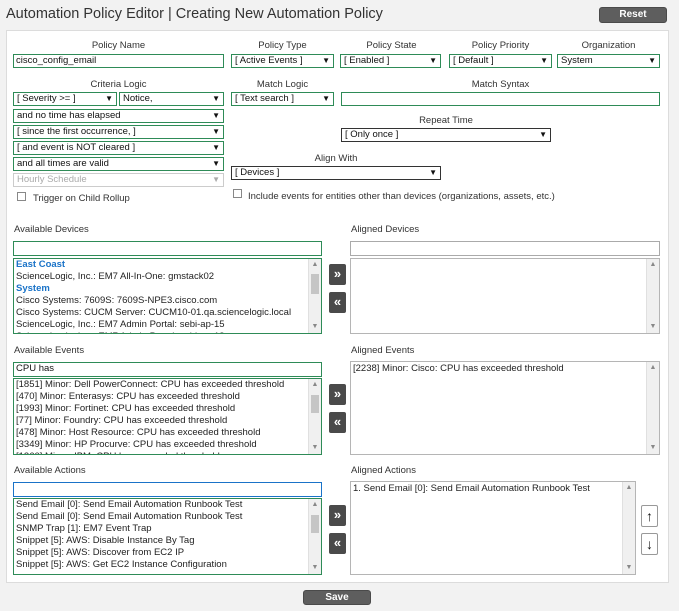  What do you see at coordinates (500, 45) in the screenshot?
I see `policy-priority-label: Policy Priority` at bounding box center [500, 45].